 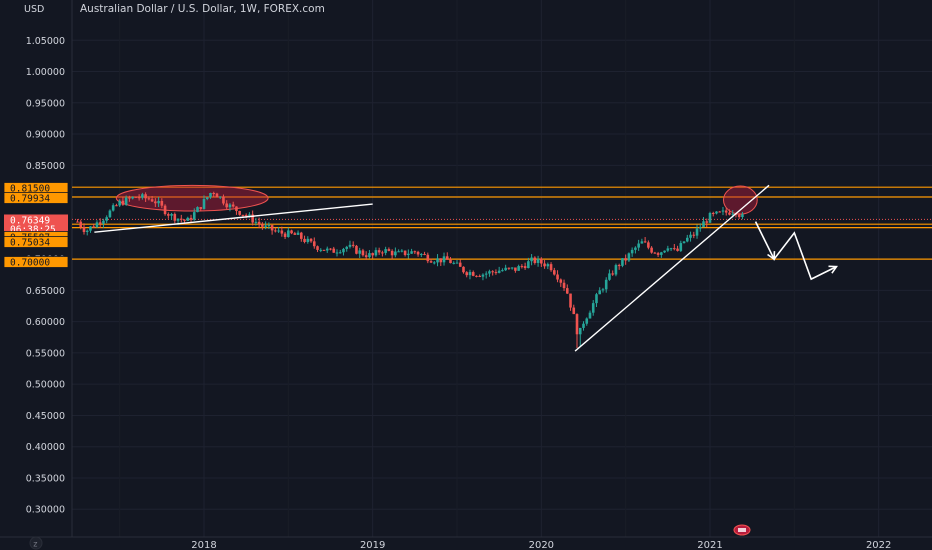 What do you see at coordinates (541, 545) in the screenshot?
I see `time-axis: 2018 2019 2020 2021 2022` at bounding box center [541, 545].